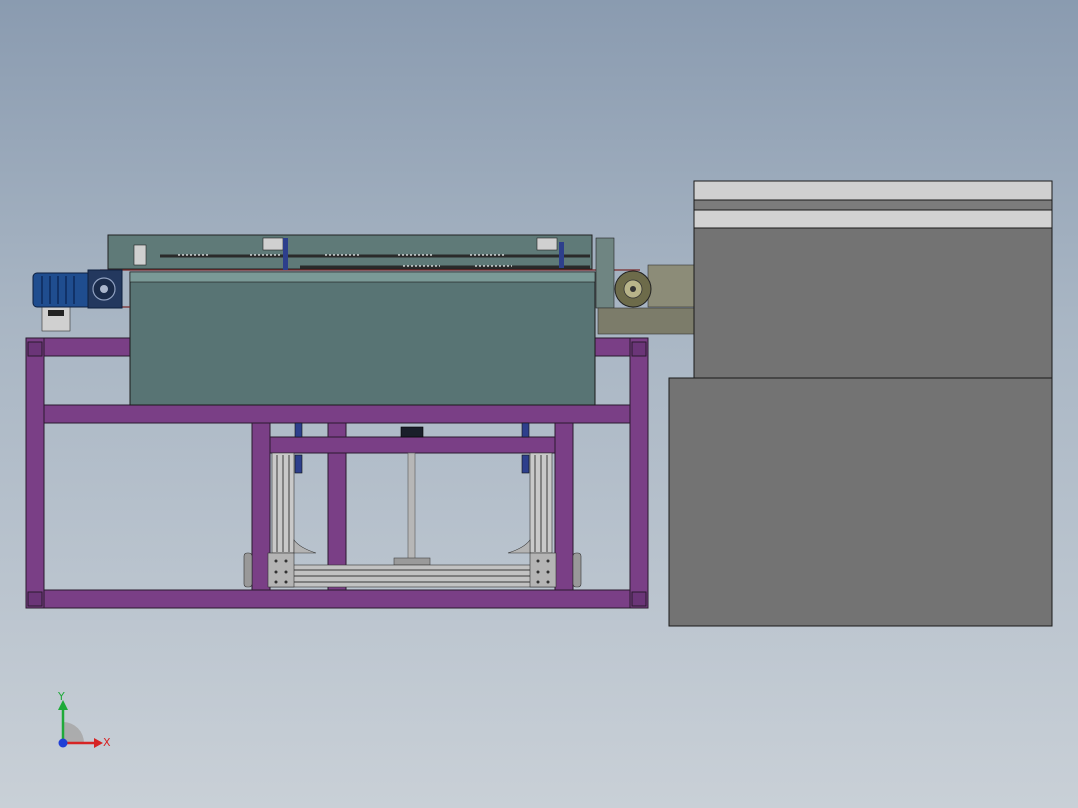  I want to click on cylinder-head, so click(412, 432).